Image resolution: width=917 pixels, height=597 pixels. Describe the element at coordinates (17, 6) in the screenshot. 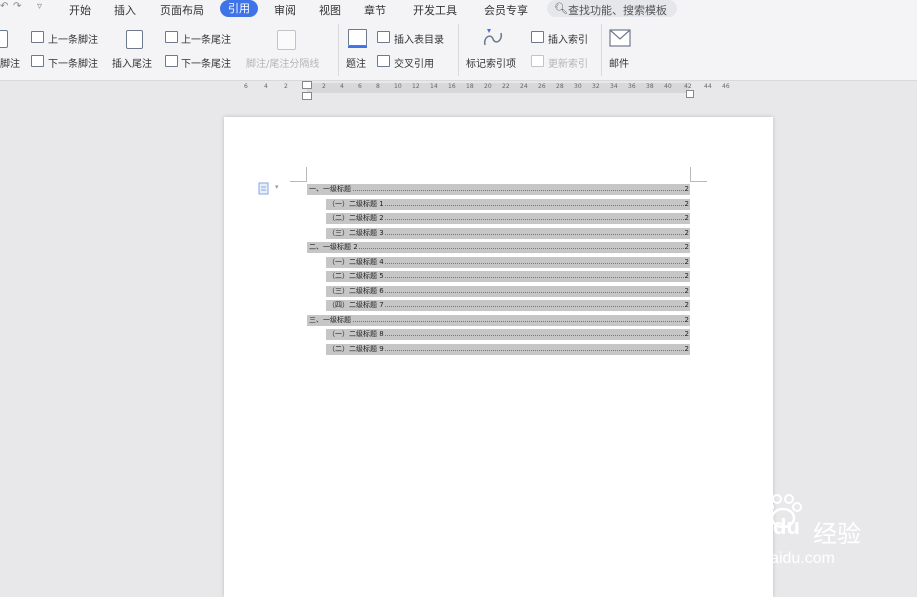

I see `redo-icon: ↷` at that location.